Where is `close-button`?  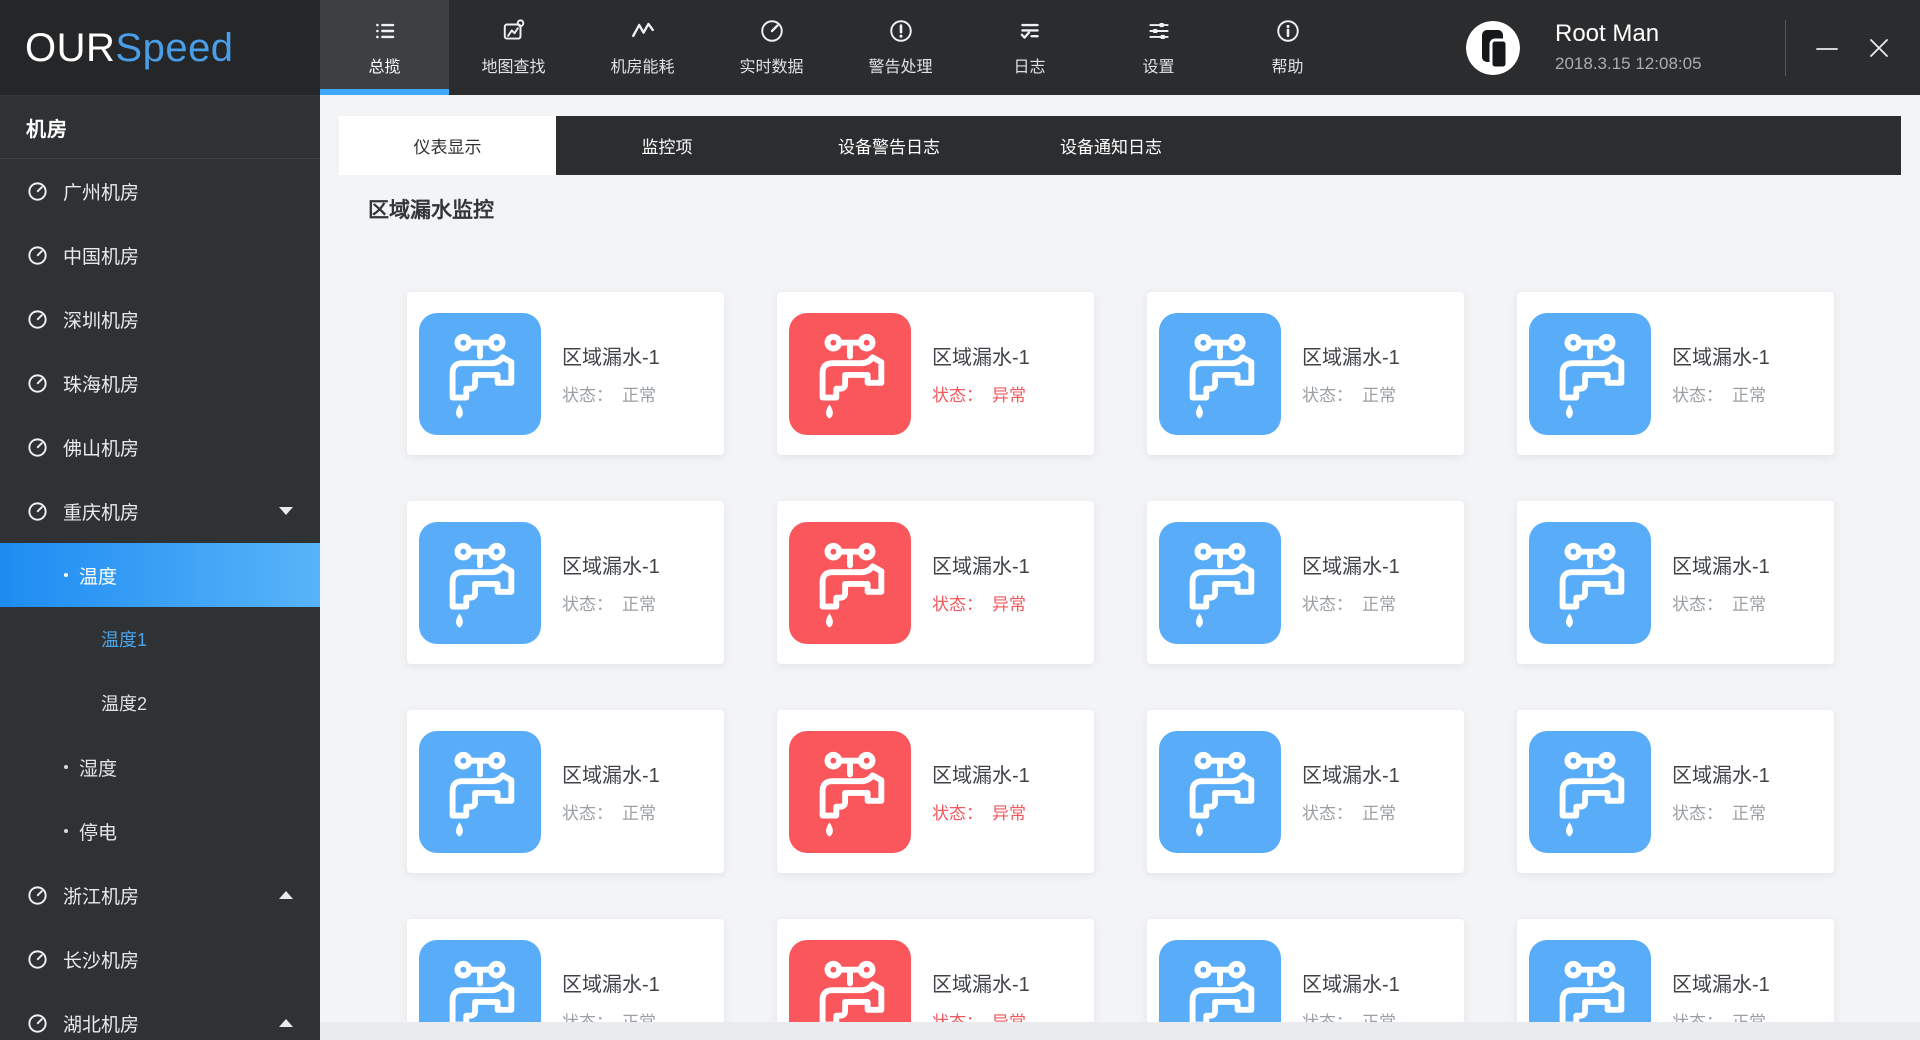 close-button is located at coordinates (1879, 48).